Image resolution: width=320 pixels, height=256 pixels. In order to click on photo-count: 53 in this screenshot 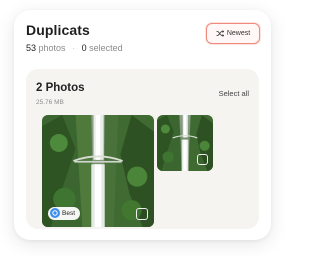, I will do `click(31, 48)`.